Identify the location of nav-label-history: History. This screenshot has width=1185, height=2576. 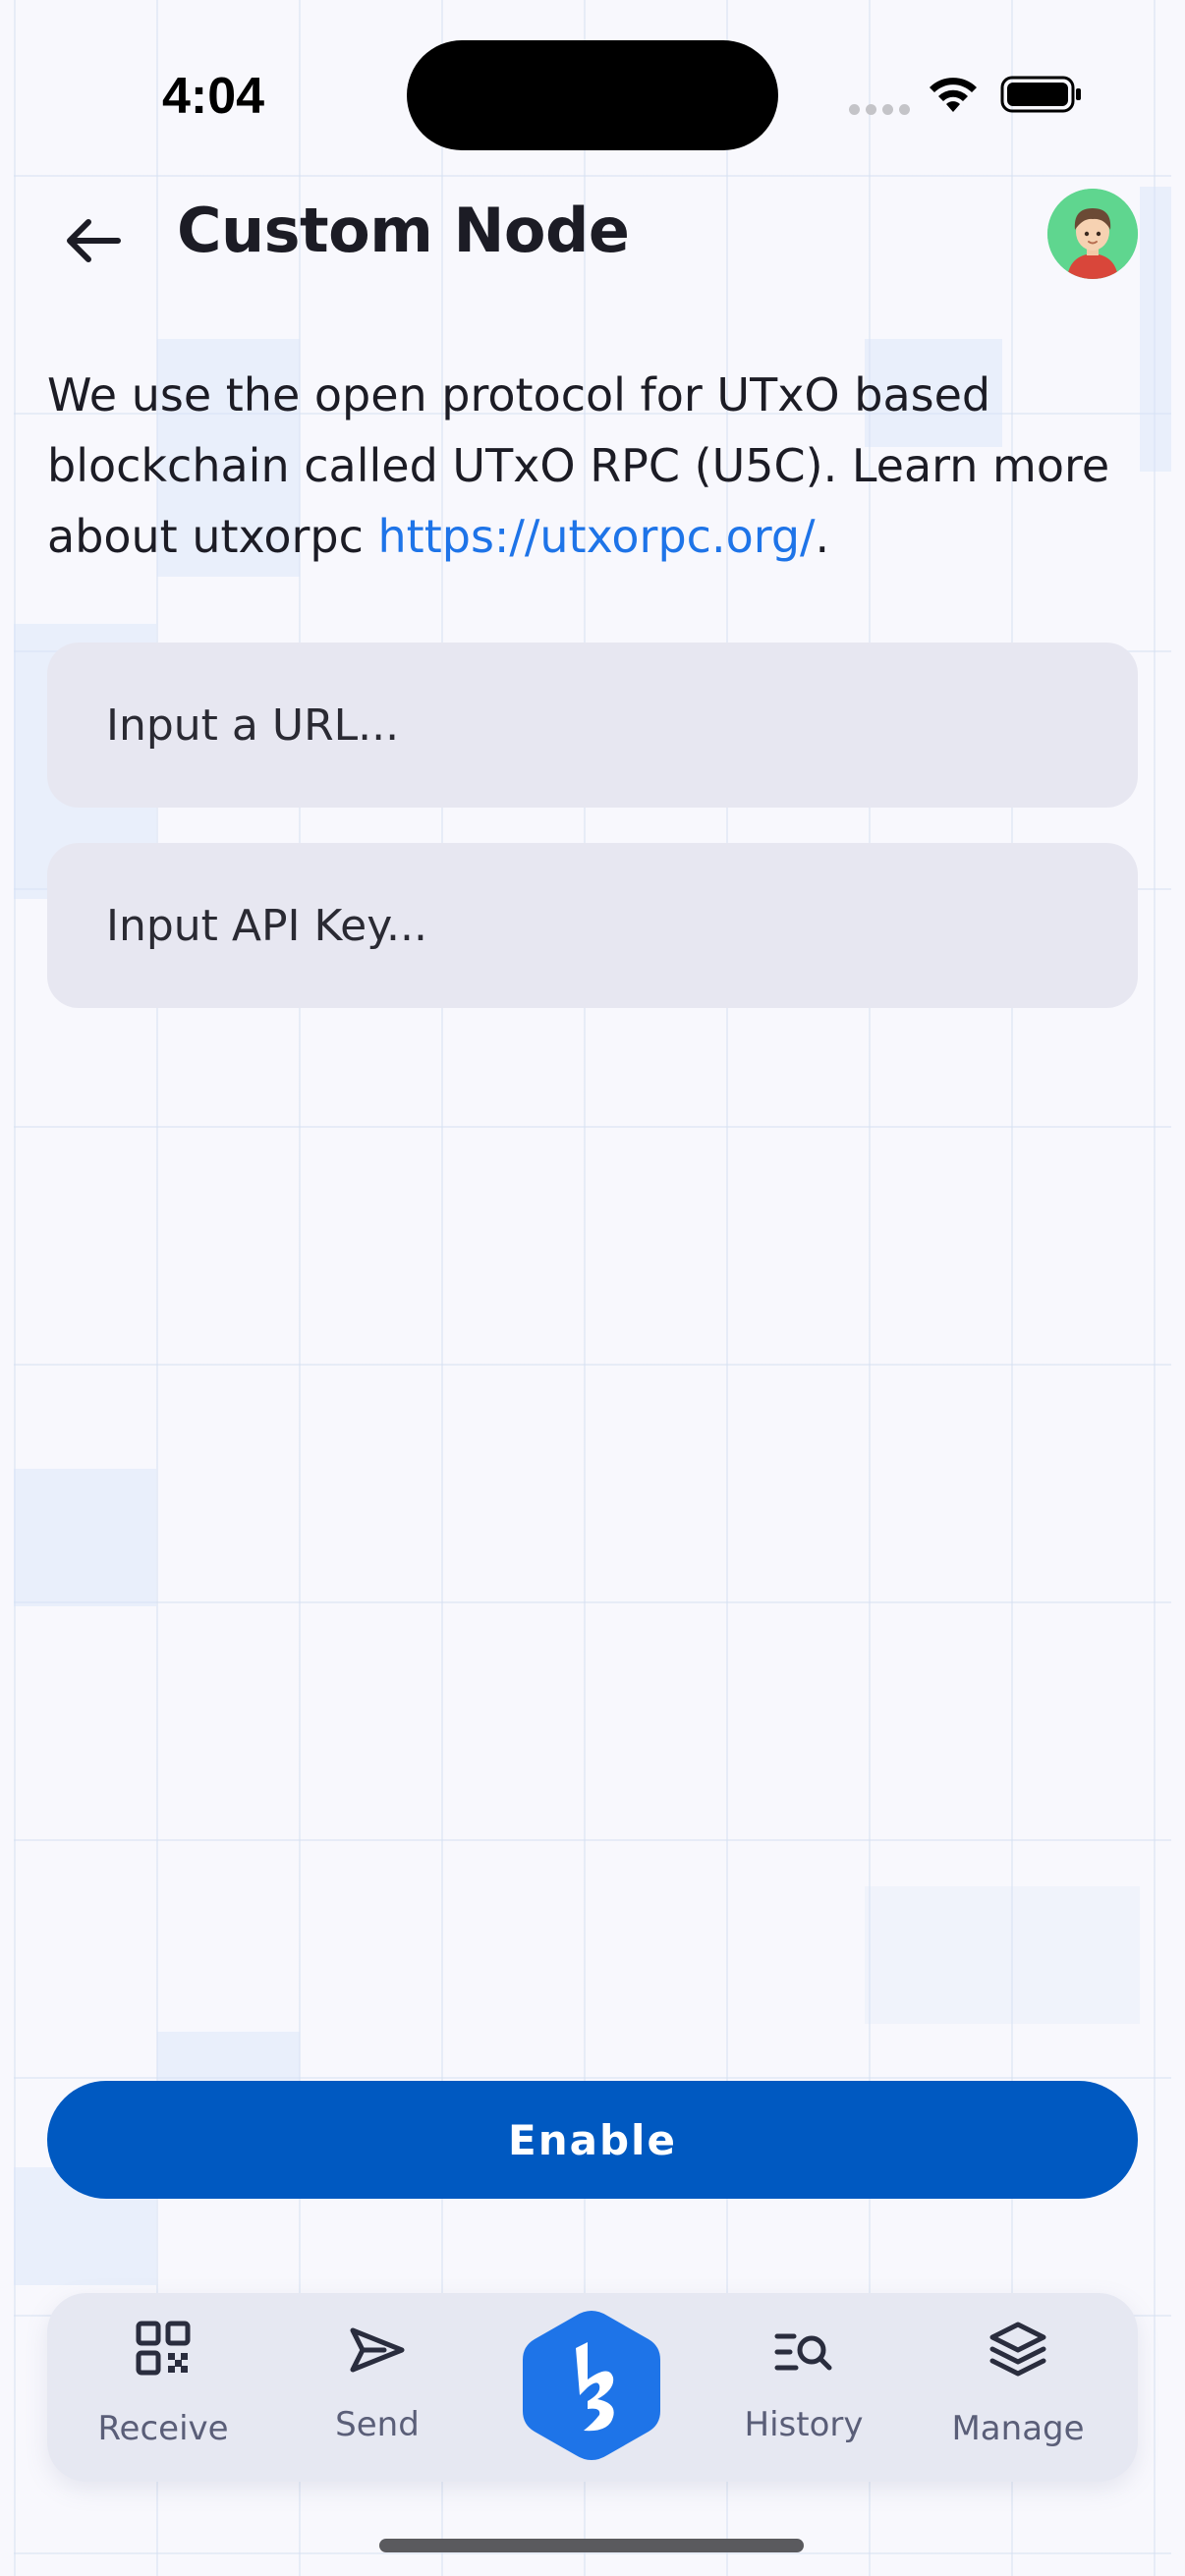
(804, 2424).